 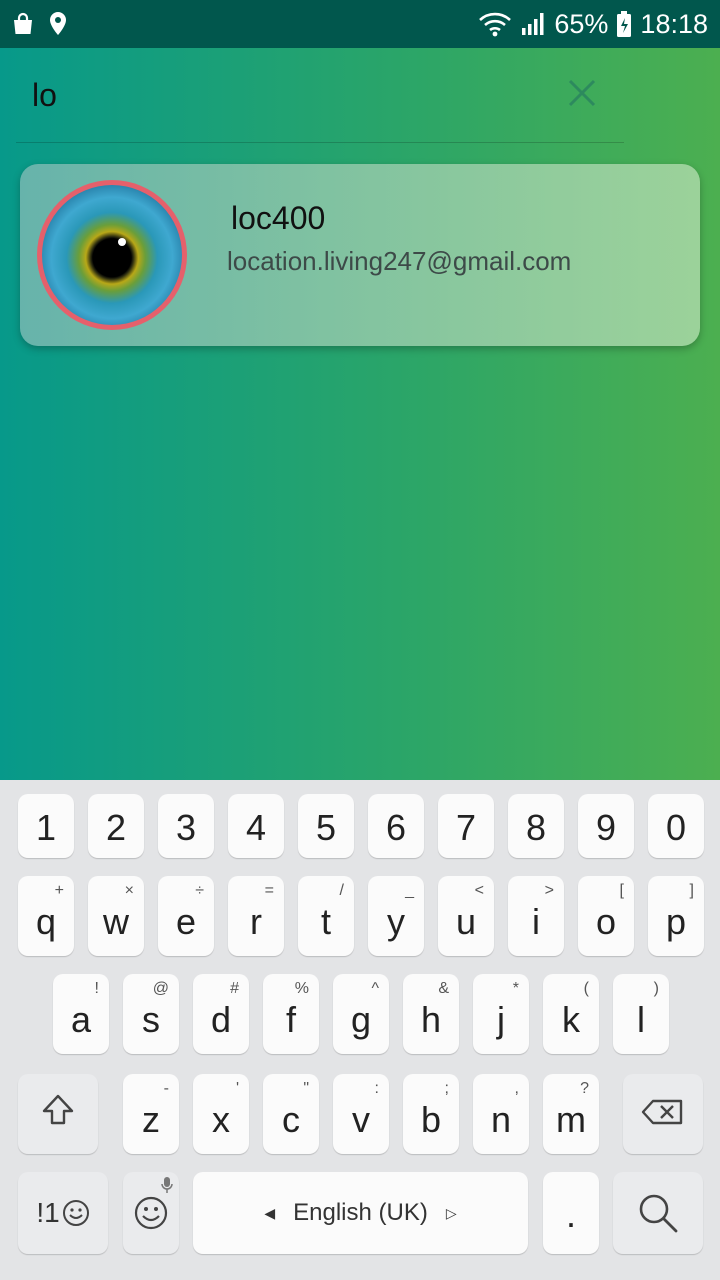 I want to click on key-u: < u, so click(x=466, y=916).